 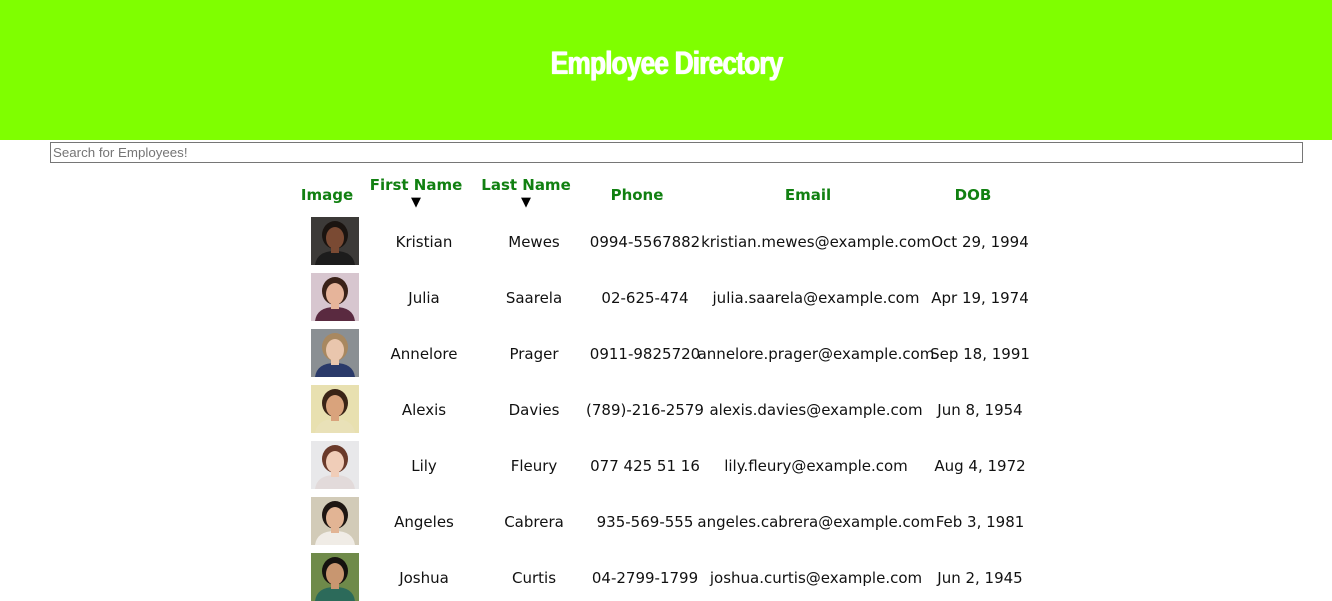 I want to click on cell-email: lily.fleury@example.com, so click(x=816, y=466).